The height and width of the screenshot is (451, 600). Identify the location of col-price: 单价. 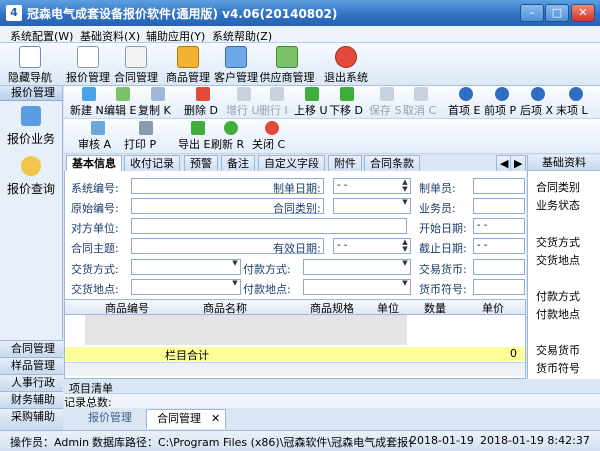
(493, 307).